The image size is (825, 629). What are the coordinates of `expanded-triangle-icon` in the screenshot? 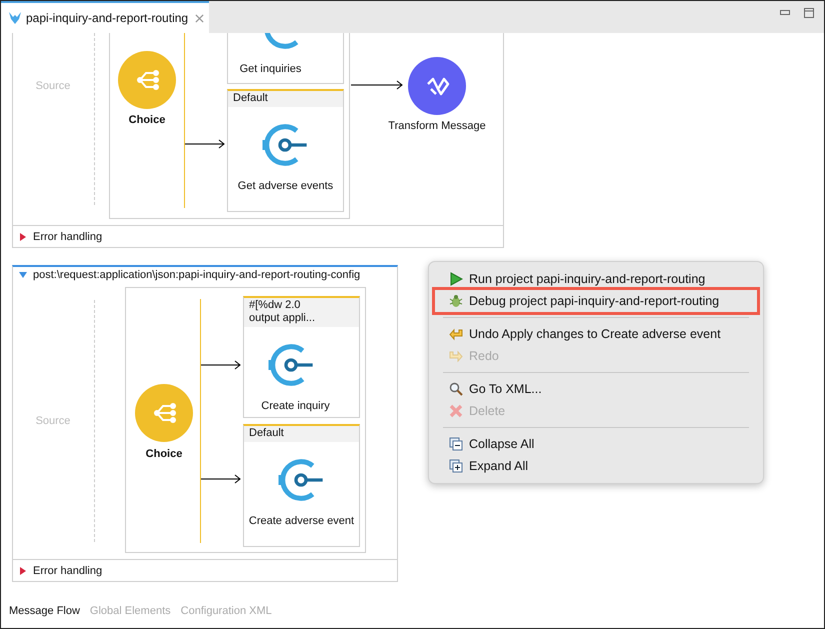 It's located at (23, 275).